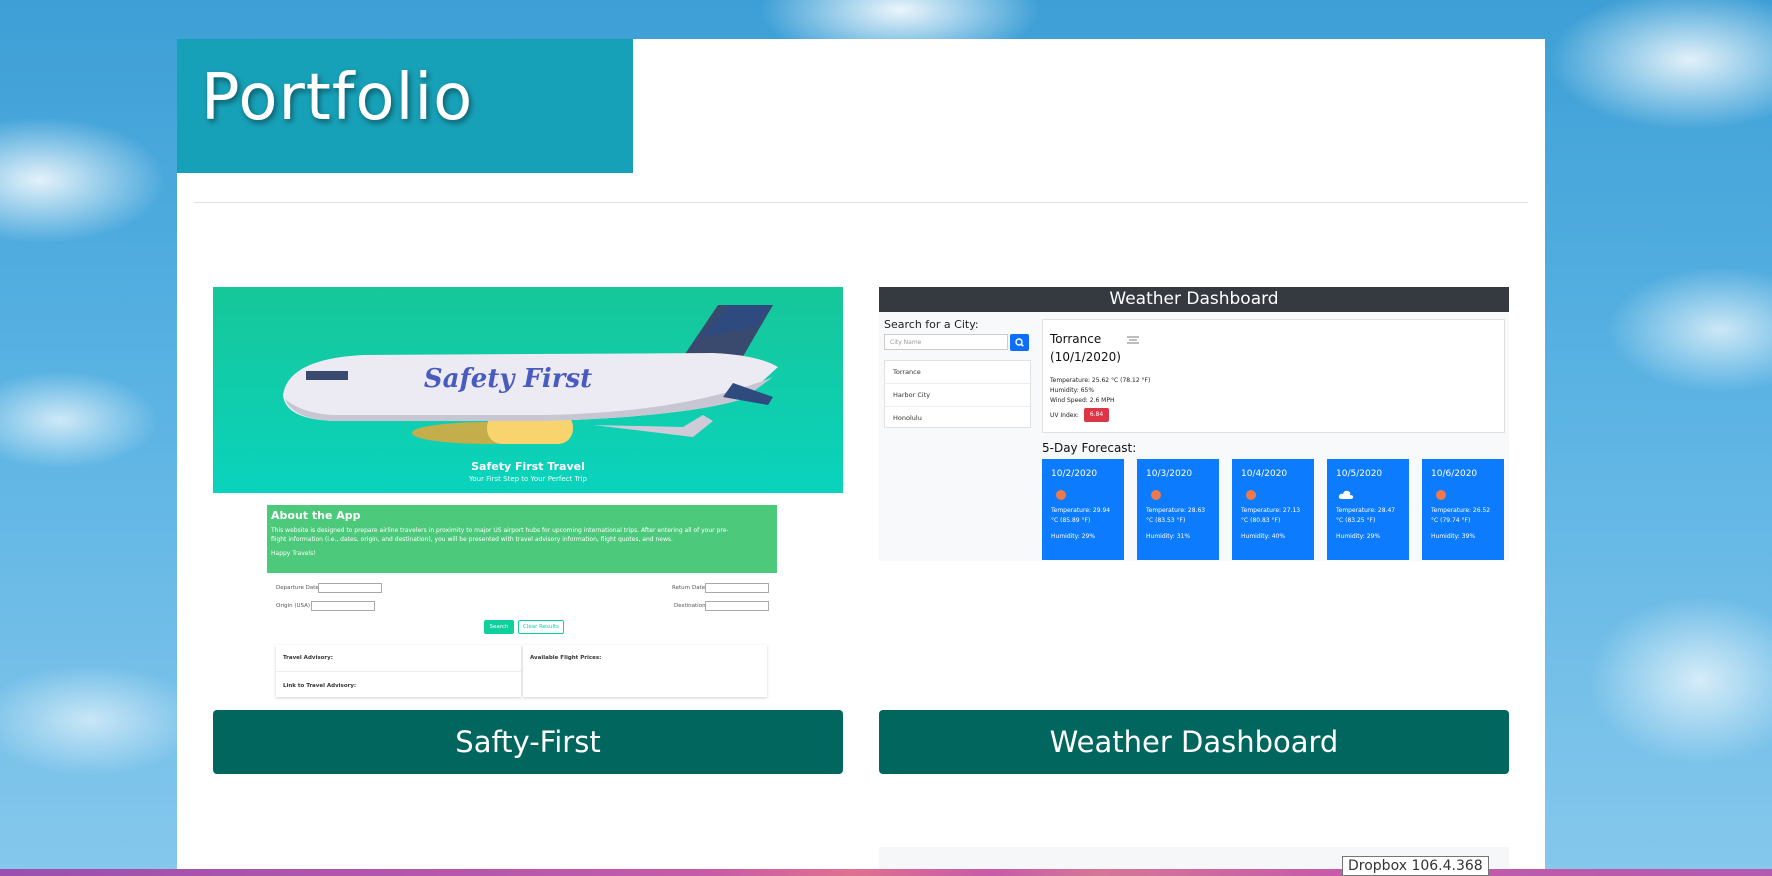 The image size is (1772, 876). What do you see at coordinates (1454, 474) in the screenshot?
I see `forecast-date: 10/6/2020` at bounding box center [1454, 474].